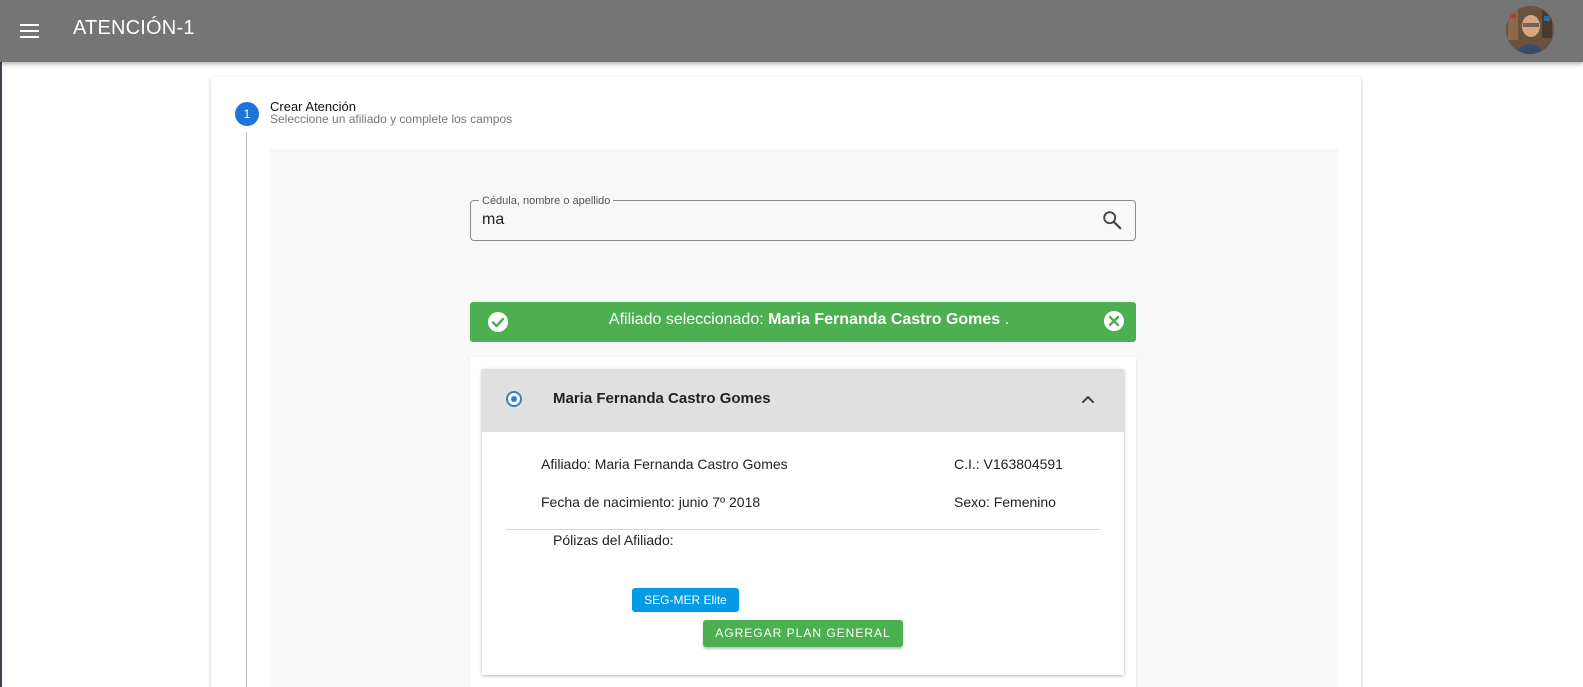  I want to click on chevron-up-icon, so click(1088, 399).